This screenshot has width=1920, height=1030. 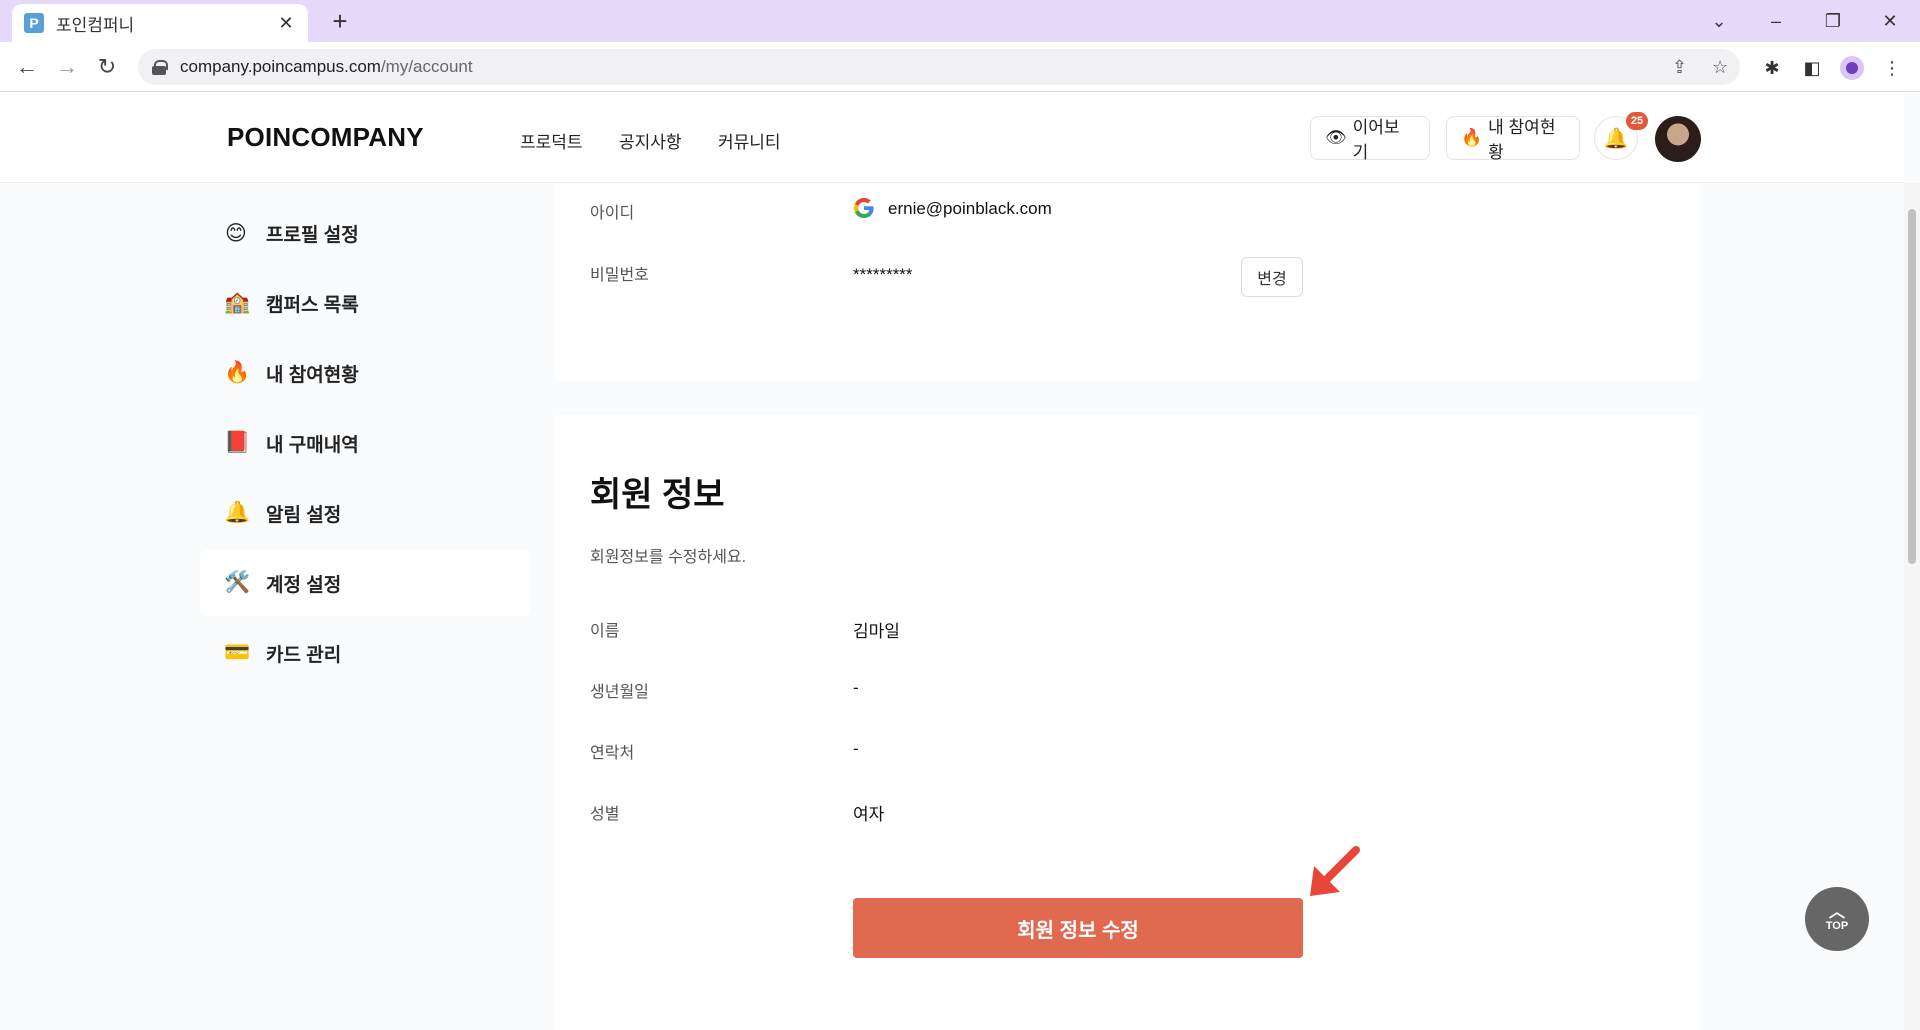 What do you see at coordinates (107, 67) in the screenshot?
I see `reload-icon: ↻` at bounding box center [107, 67].